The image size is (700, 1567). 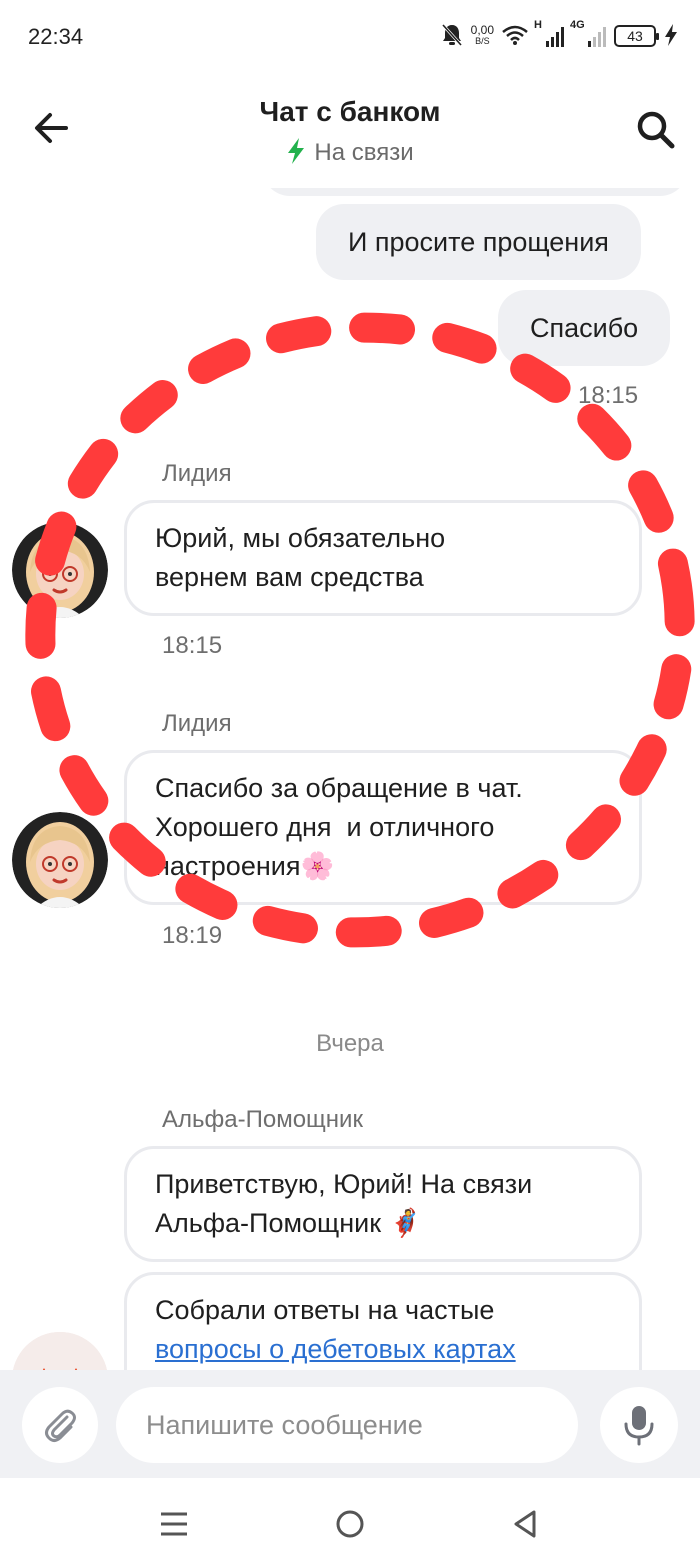 What do you see at coordinates (383, 558) in the screenshot?
I see `message-bubble-incoming: Юрий, мы обязательно вернем вам средства` at bounding box center [383, 558].